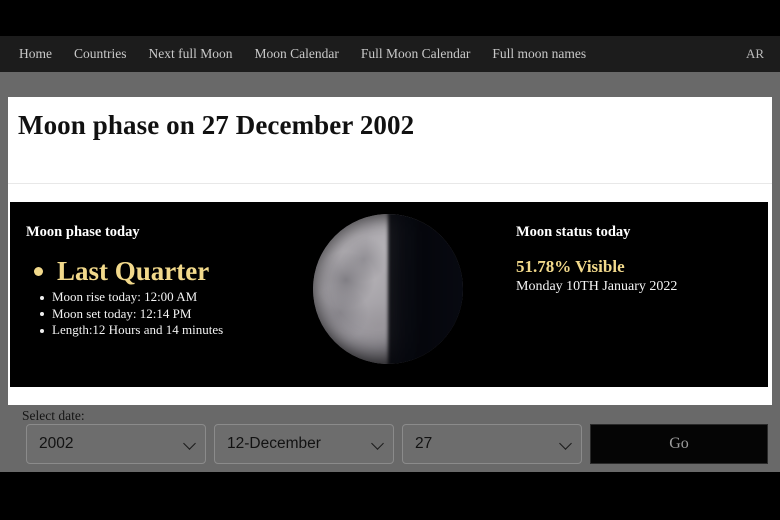  I want to click on nav-item-full-moon-calendar: Full Moon Calendar, so click(416, 54).